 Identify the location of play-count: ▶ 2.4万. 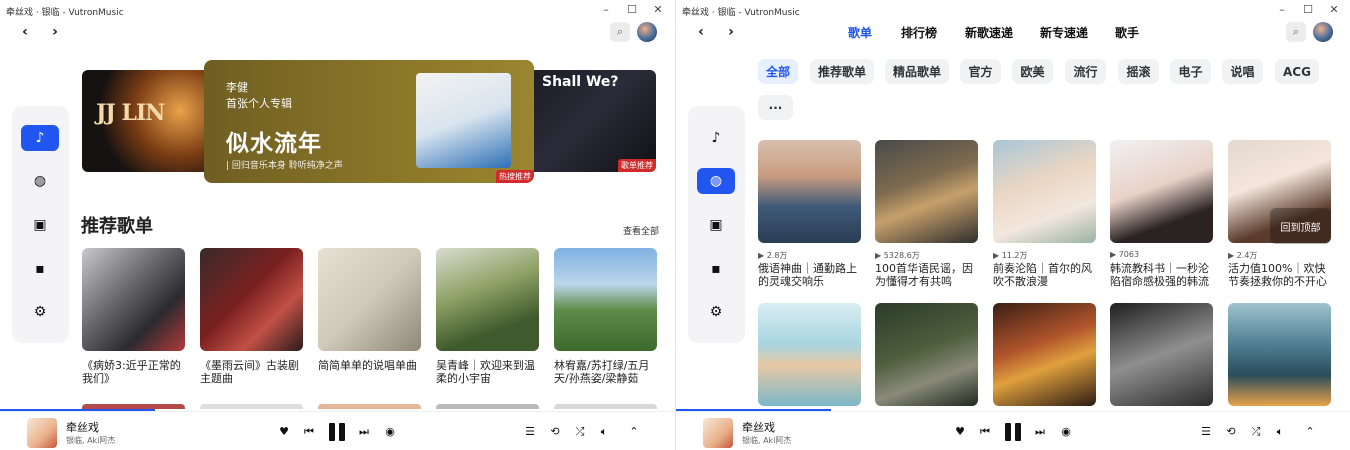
(1243, 255).